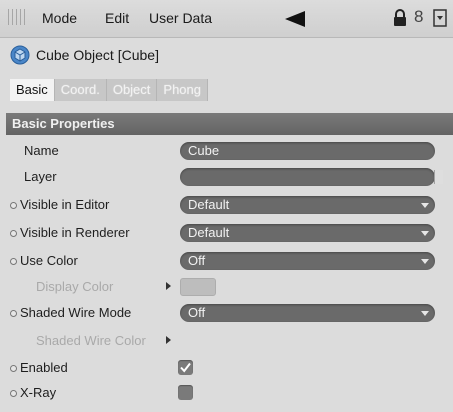 This screenshot has height=412, width=453. I want to click on property-row-display-color: Display Color, so click(226, 287).